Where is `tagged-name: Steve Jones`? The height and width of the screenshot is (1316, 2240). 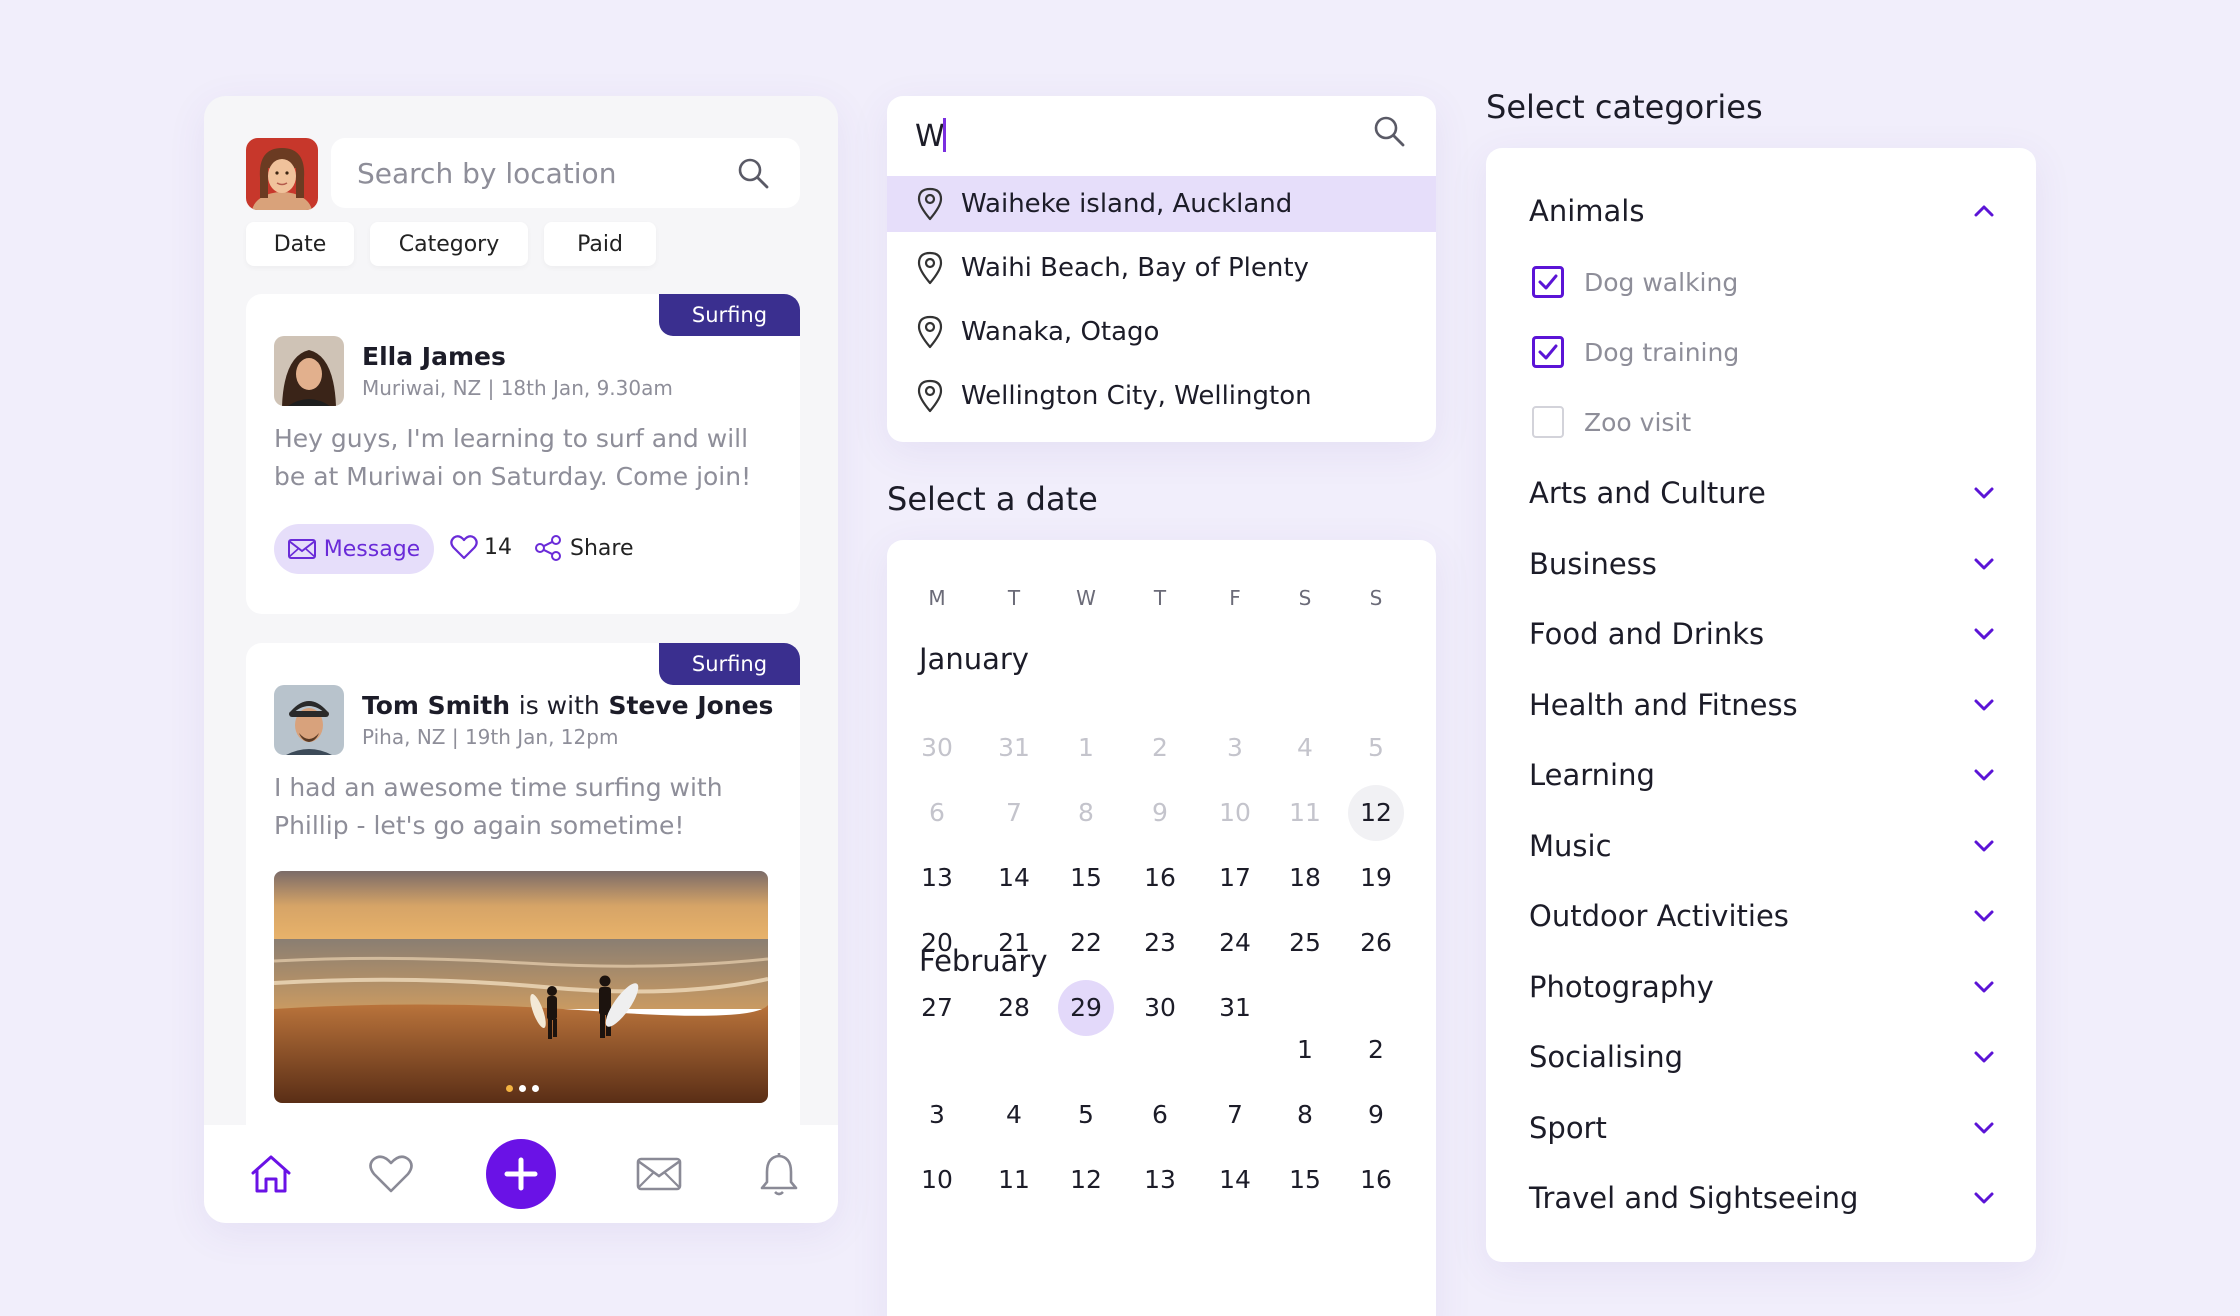 tagged-name: Steve Jones is located at coordinates (690, 705).